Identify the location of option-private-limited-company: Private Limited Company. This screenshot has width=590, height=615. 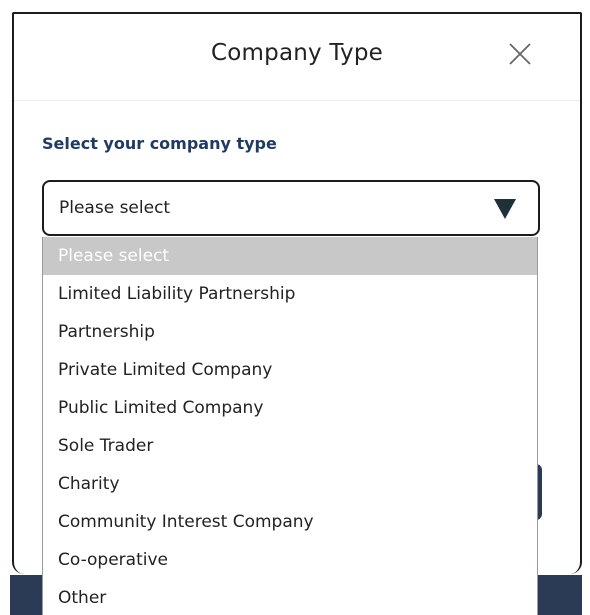
(290, 370).